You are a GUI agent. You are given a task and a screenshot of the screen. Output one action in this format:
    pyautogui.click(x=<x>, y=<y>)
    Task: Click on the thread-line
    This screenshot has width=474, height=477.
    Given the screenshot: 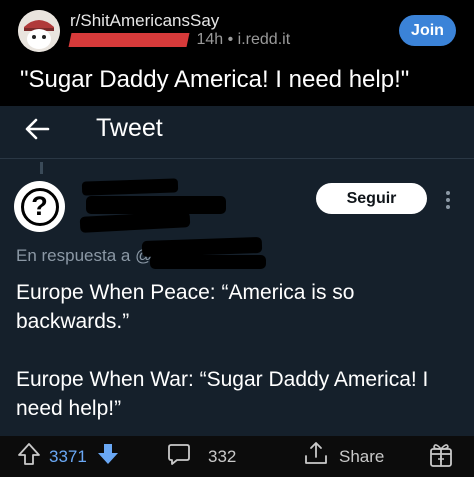 What is the action you would take?
    pyautogui.click(x=41, y=168)
    